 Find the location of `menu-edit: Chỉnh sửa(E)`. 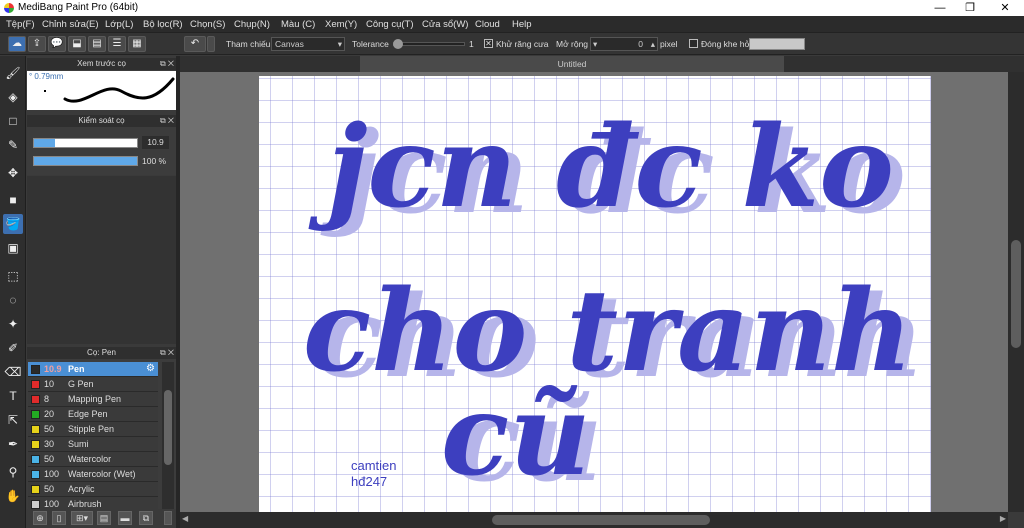

menu-edit: Chỉnh sửa(E) is located at coordinates (70, 24).